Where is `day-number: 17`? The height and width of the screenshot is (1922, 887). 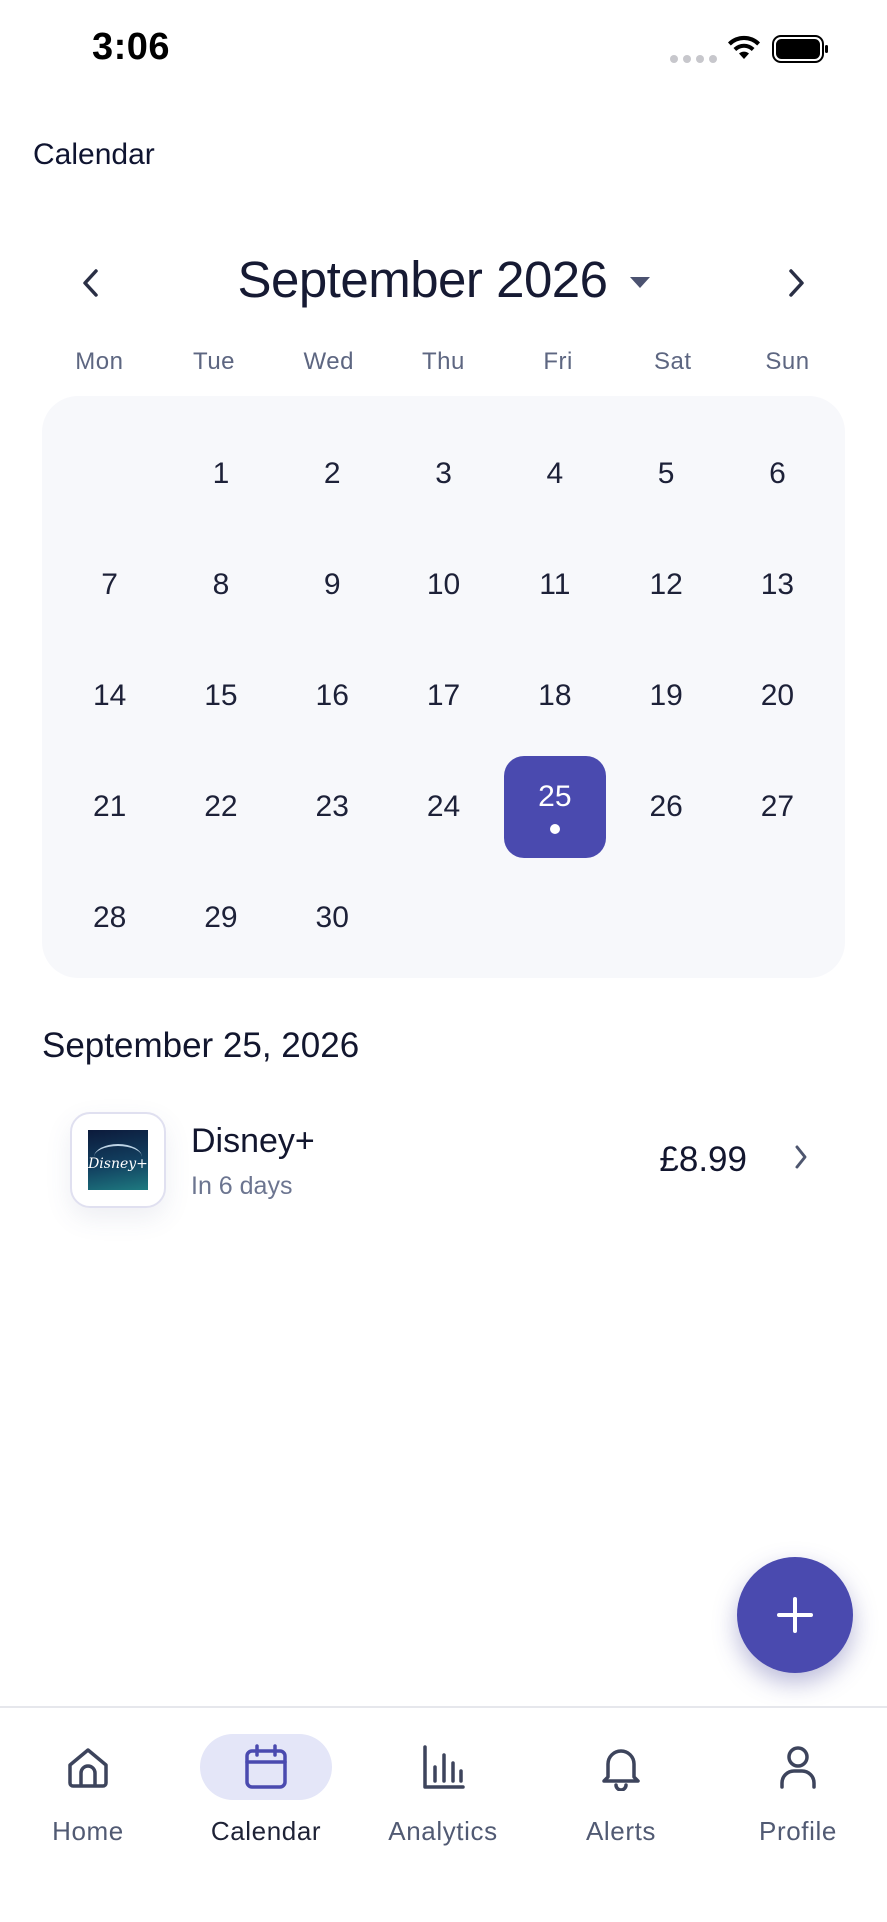
day-number: 17 is located at coordinates (443, 695).